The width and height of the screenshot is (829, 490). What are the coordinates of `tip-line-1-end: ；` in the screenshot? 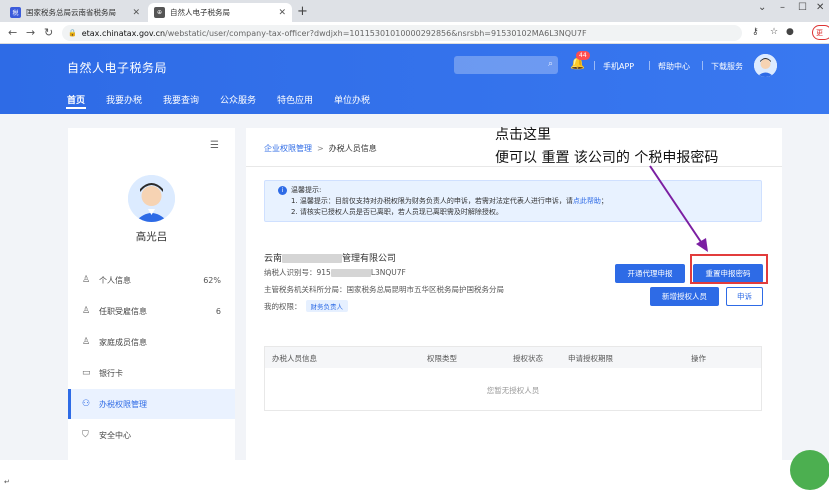 It's located at (604, 201).